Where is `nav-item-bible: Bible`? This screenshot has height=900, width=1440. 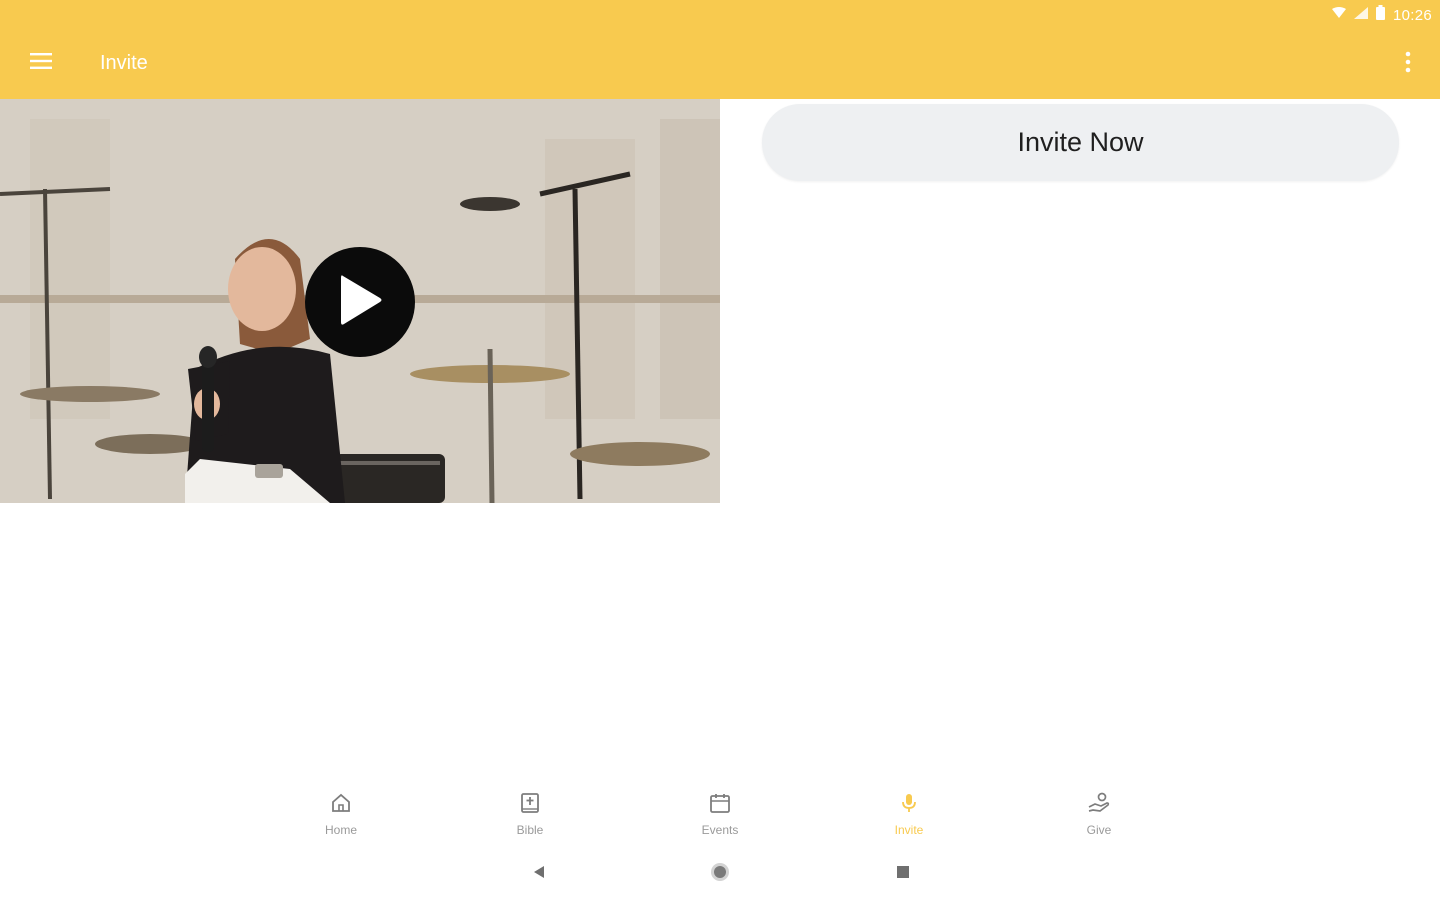
nav-item-bible: Bible is located at coordinates (530, 818).